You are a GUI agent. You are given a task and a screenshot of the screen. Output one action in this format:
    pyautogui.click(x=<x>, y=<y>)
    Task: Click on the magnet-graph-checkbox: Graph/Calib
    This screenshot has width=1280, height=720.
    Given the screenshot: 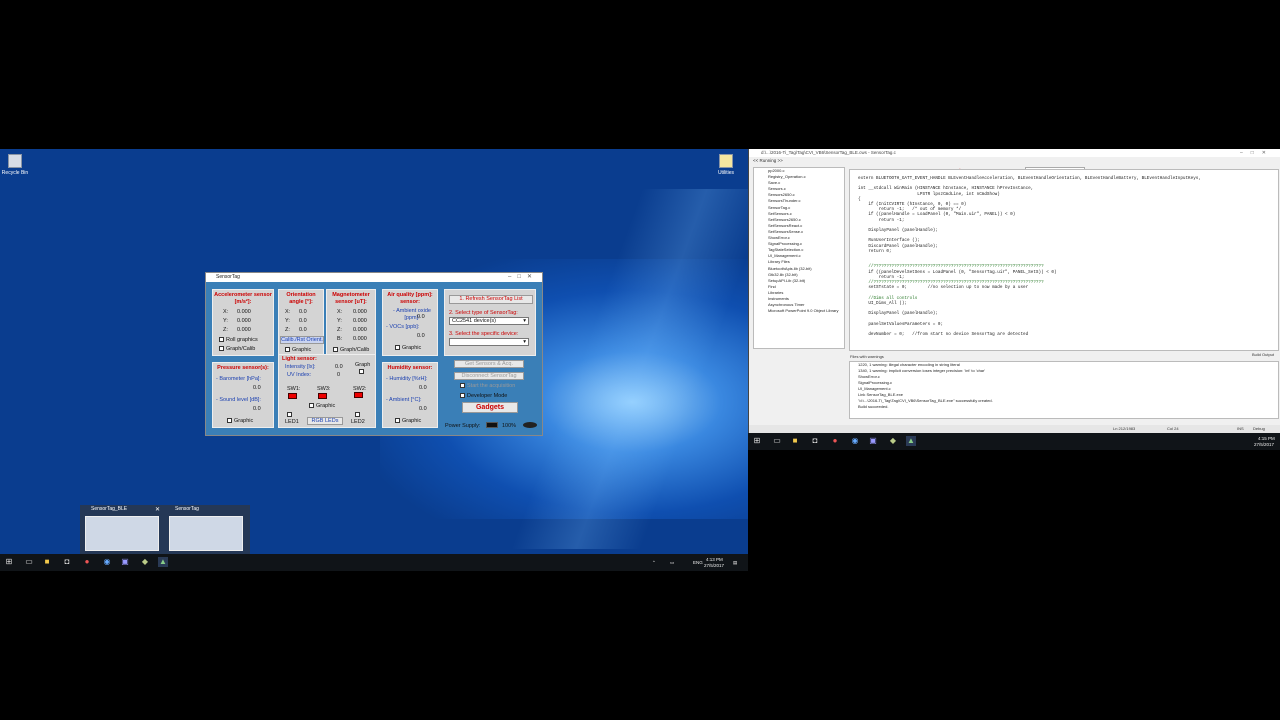 What is the action you would take?
    pyautogui.click(x=351, y=350)
    